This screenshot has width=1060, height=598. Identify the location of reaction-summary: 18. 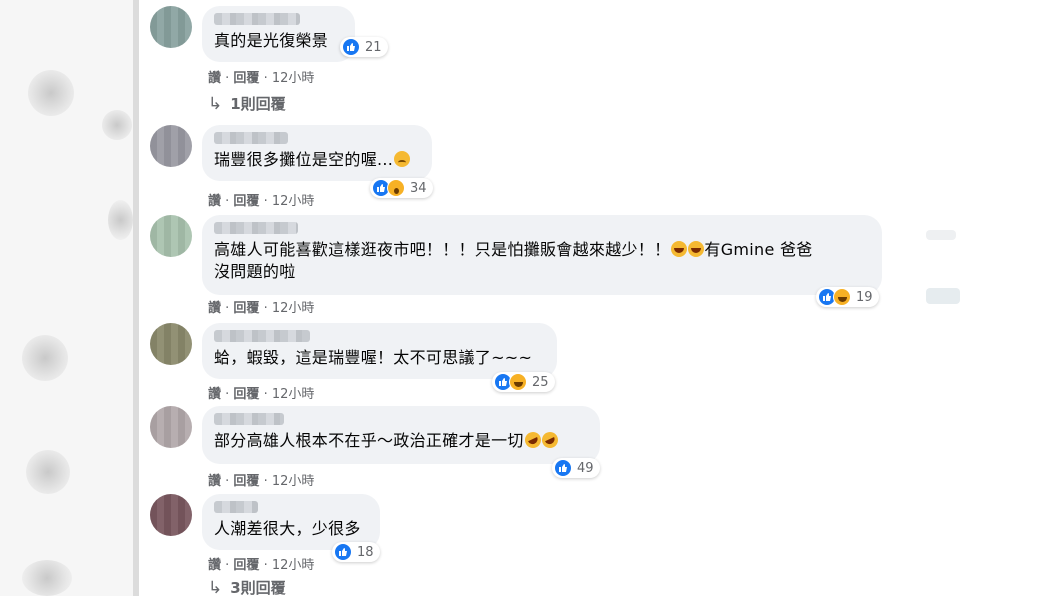
(356, 552).